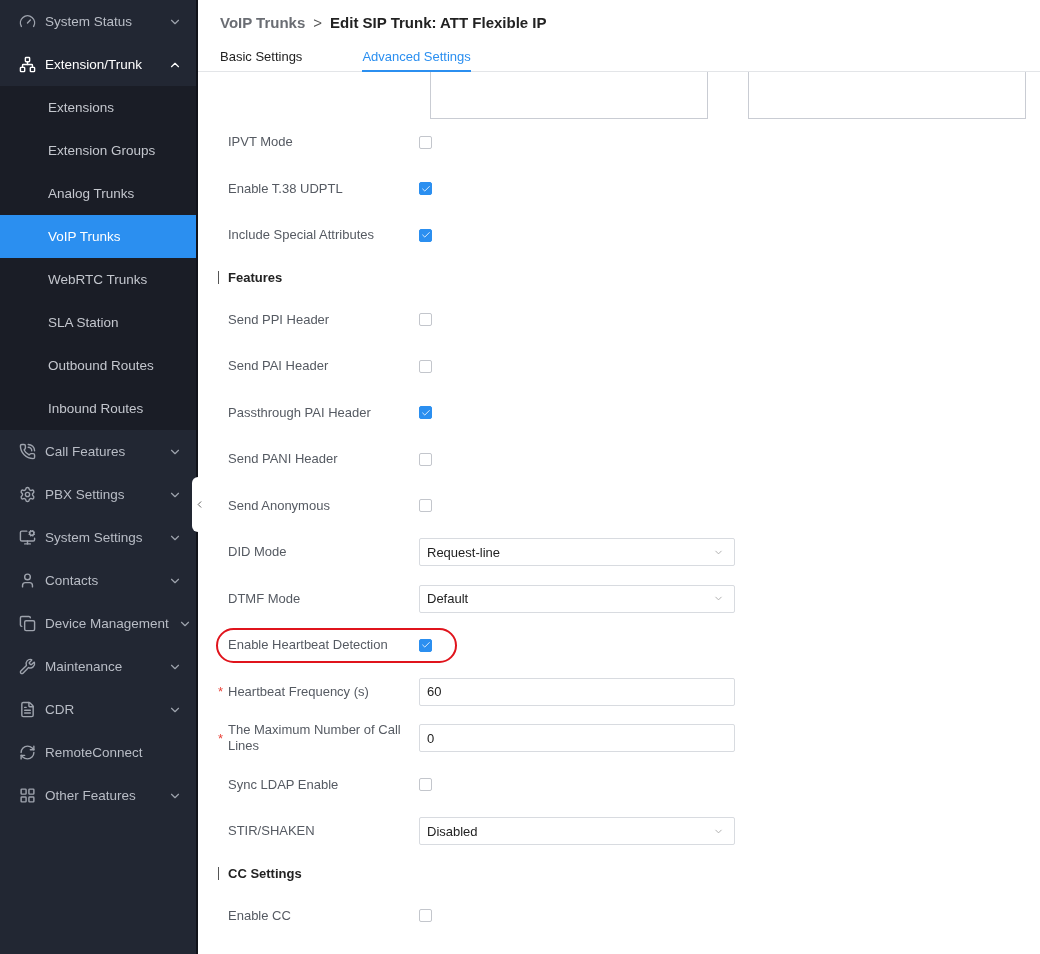  What do you see at coordinates (98, 795) in the screenshot?
I see `sidebar-item: Other Features` at bounding box center [98, 795].